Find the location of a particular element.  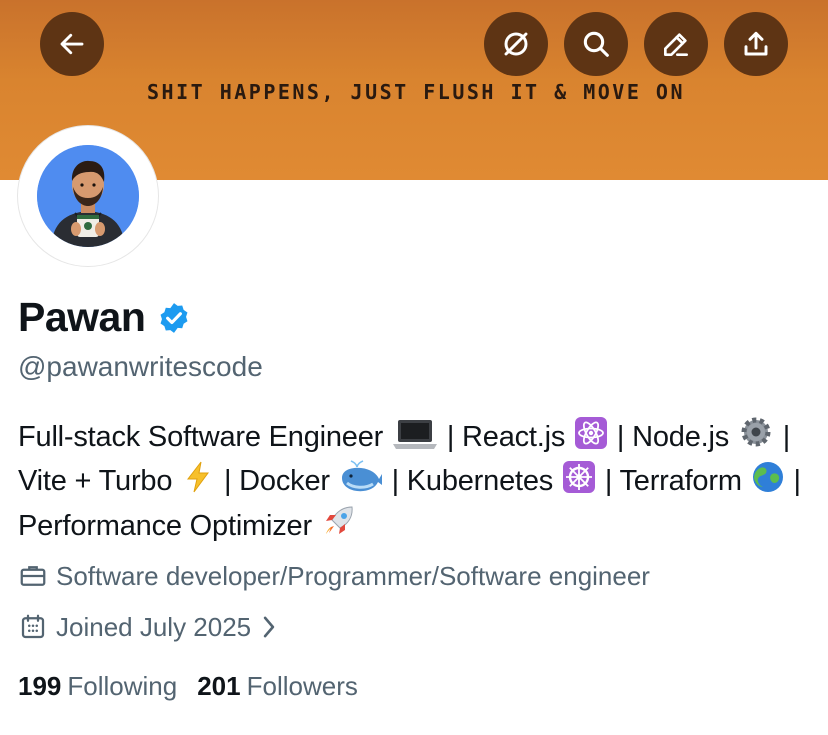

avatar-image is located at coordinates (88, 196).